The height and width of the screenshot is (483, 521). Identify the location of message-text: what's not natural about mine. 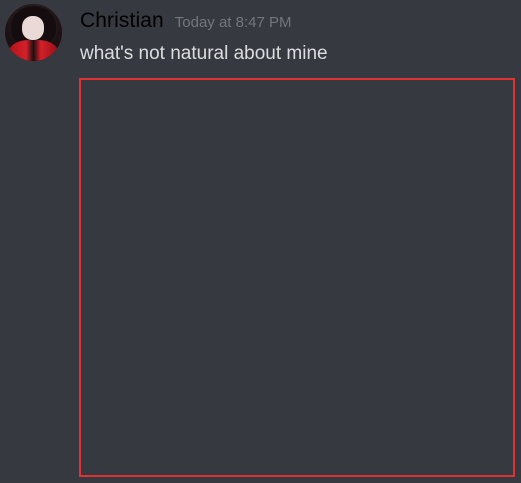
(204, 53).